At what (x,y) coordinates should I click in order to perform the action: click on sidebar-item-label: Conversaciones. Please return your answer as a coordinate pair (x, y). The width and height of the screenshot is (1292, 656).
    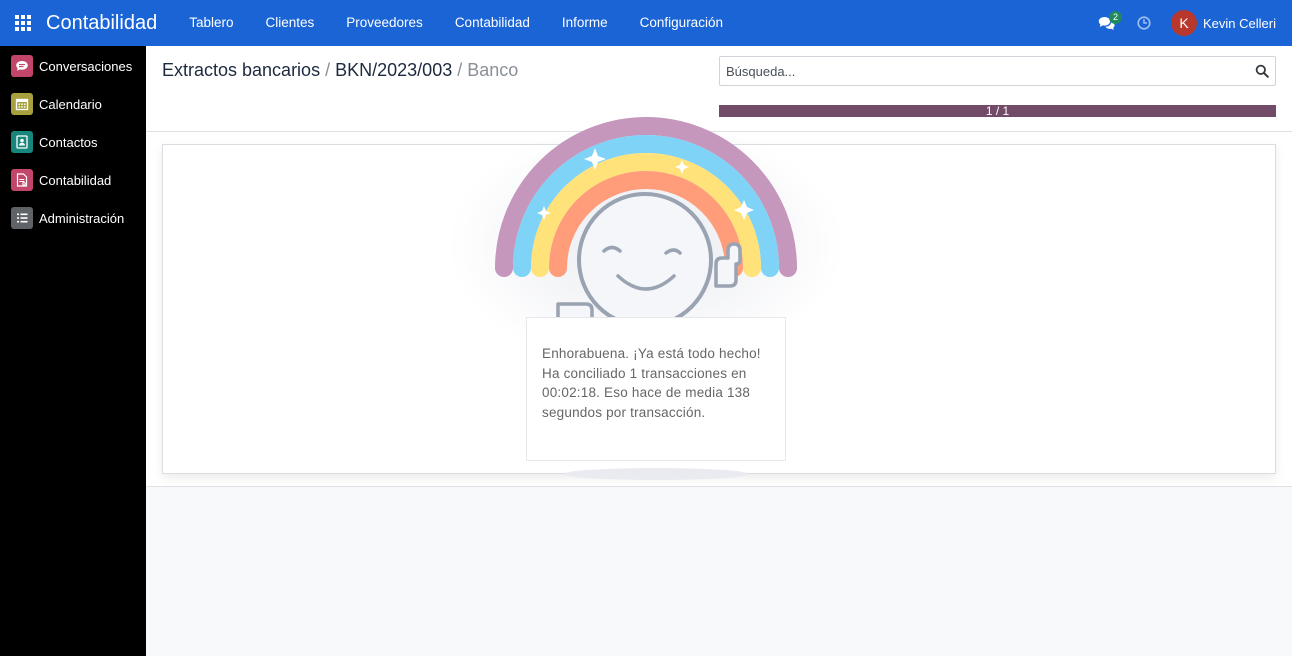
    Looking at the image, I should click on (86, 66).